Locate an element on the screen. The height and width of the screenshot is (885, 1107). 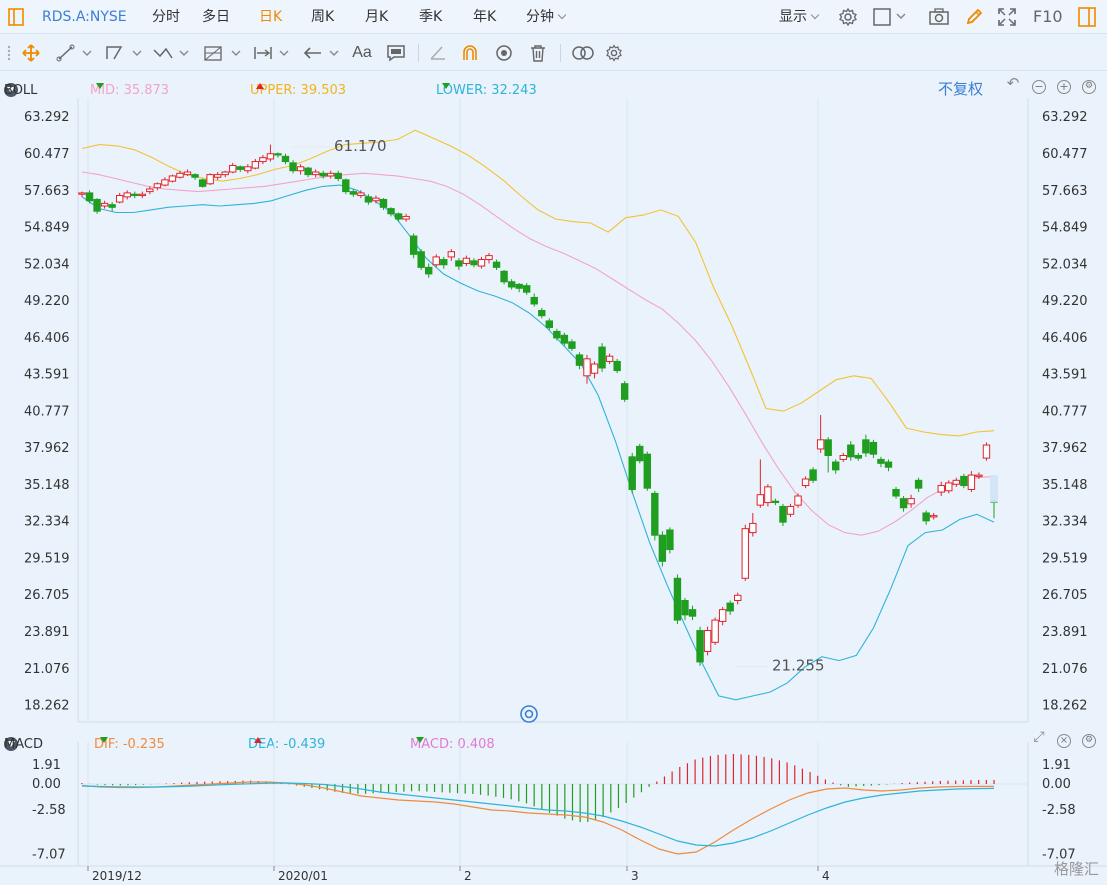
y-tick-label-right: 54.849 is located at coordinates (1065, 228).